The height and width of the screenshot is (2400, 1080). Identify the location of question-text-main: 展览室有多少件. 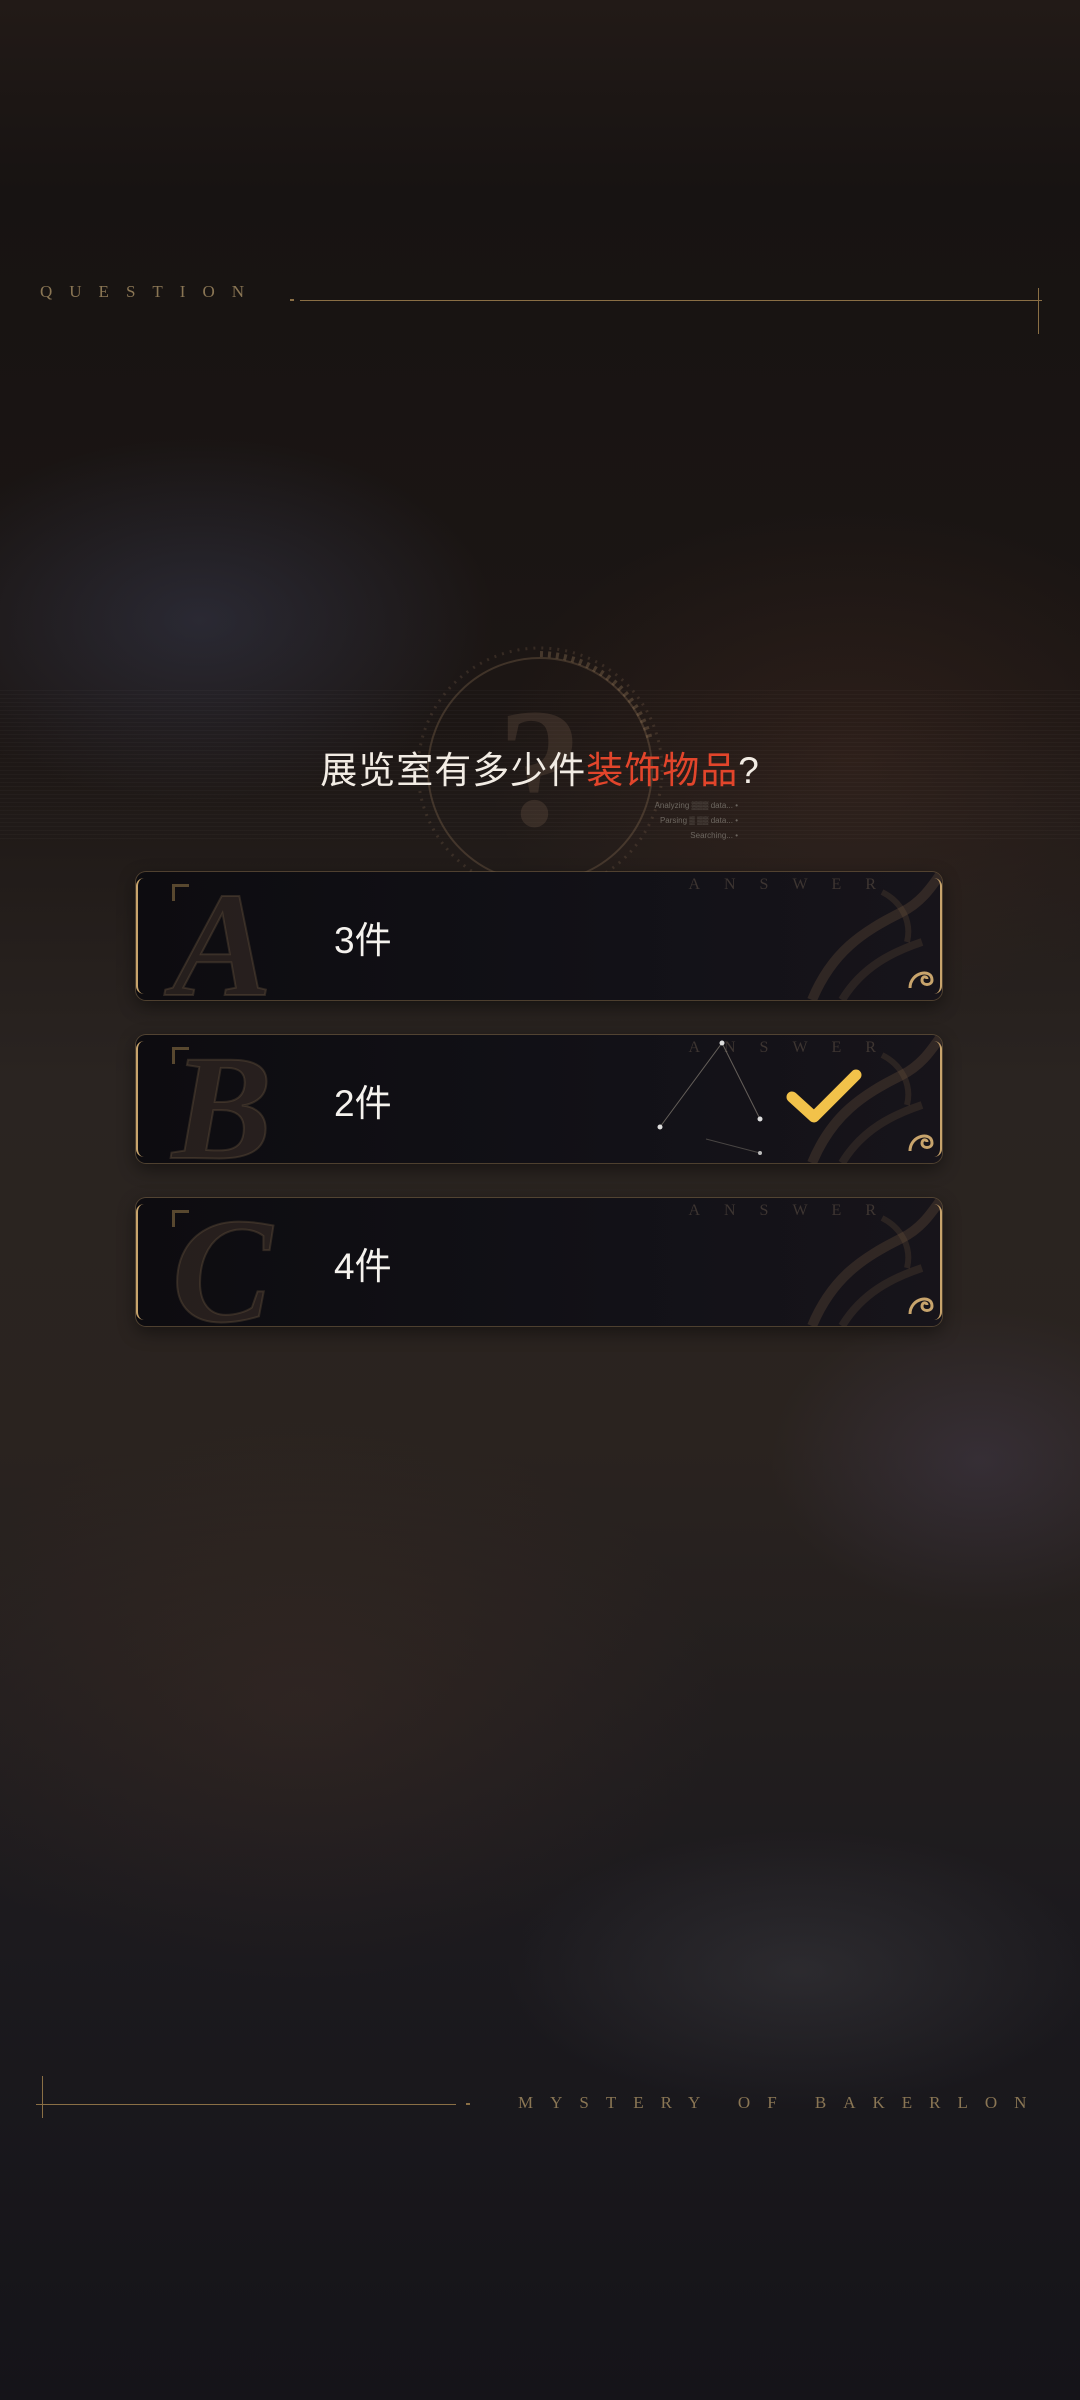
(453, 770).